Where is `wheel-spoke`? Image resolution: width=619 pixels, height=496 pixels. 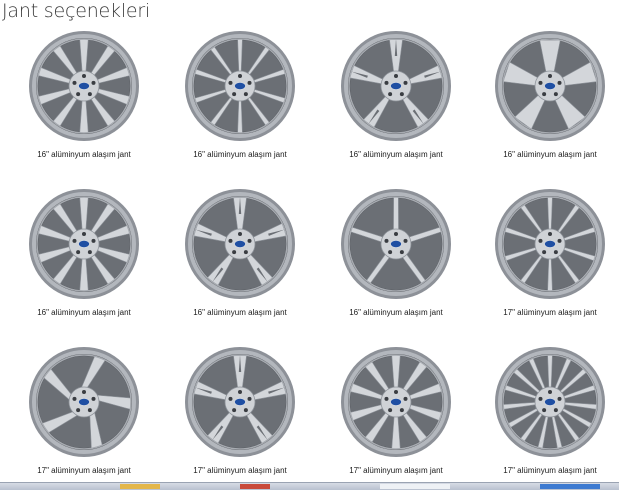
wheel-spoke is located at coordinates (396, 213).